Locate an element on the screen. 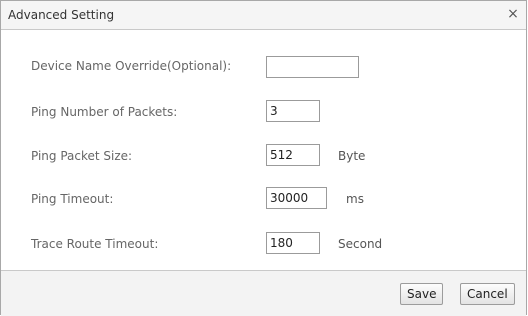 This screenshot has height=316, width=528. ping-timeout-unit: ms is located at coordinates (355, 199).